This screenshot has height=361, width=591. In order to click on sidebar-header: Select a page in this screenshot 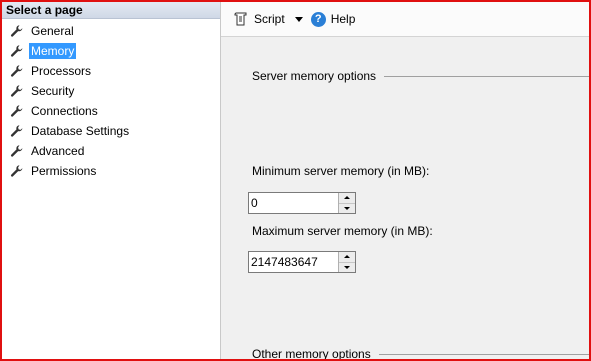, I will do `click(111, 10)`.